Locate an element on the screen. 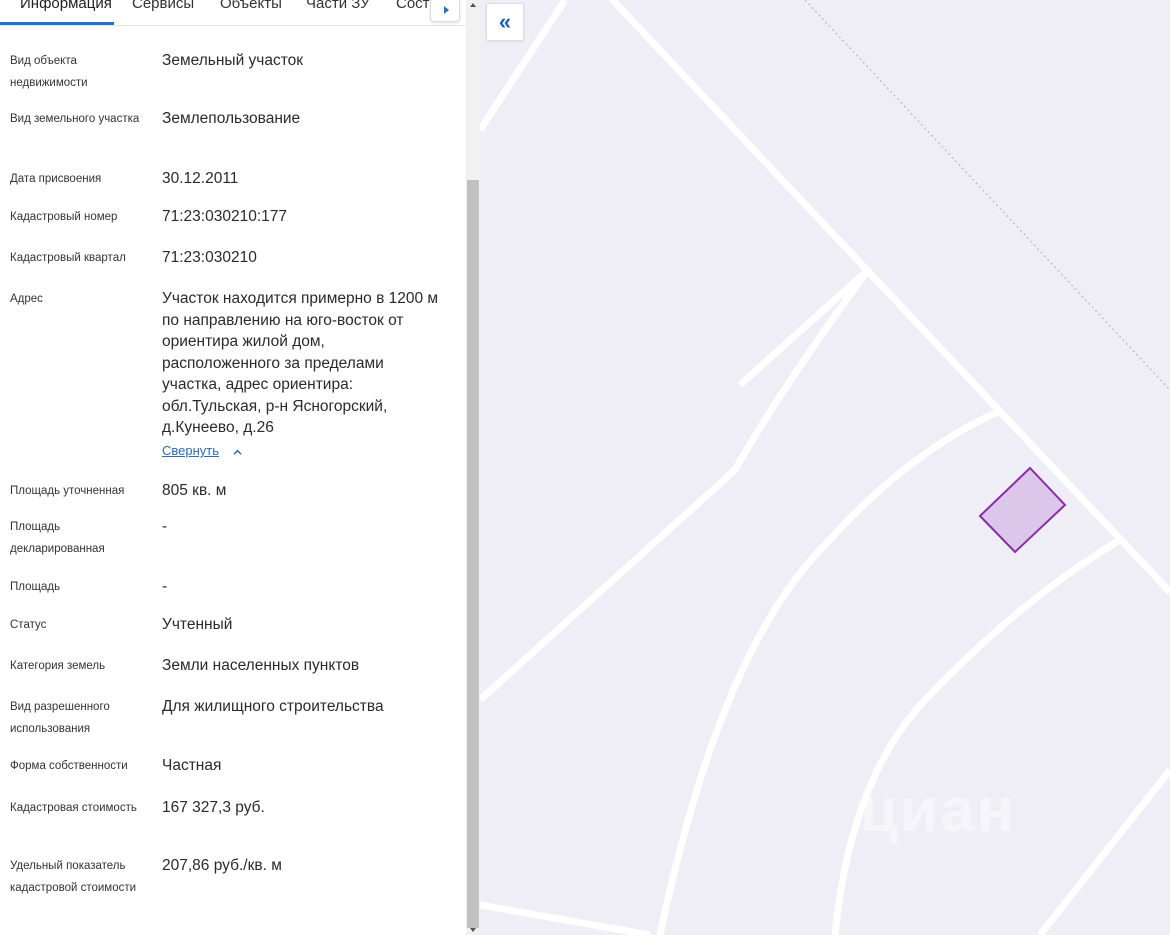 The height and width of the screenshot is (935, 1170). field-value: 71:23:030210:177 is located at coordinates (224, 216).